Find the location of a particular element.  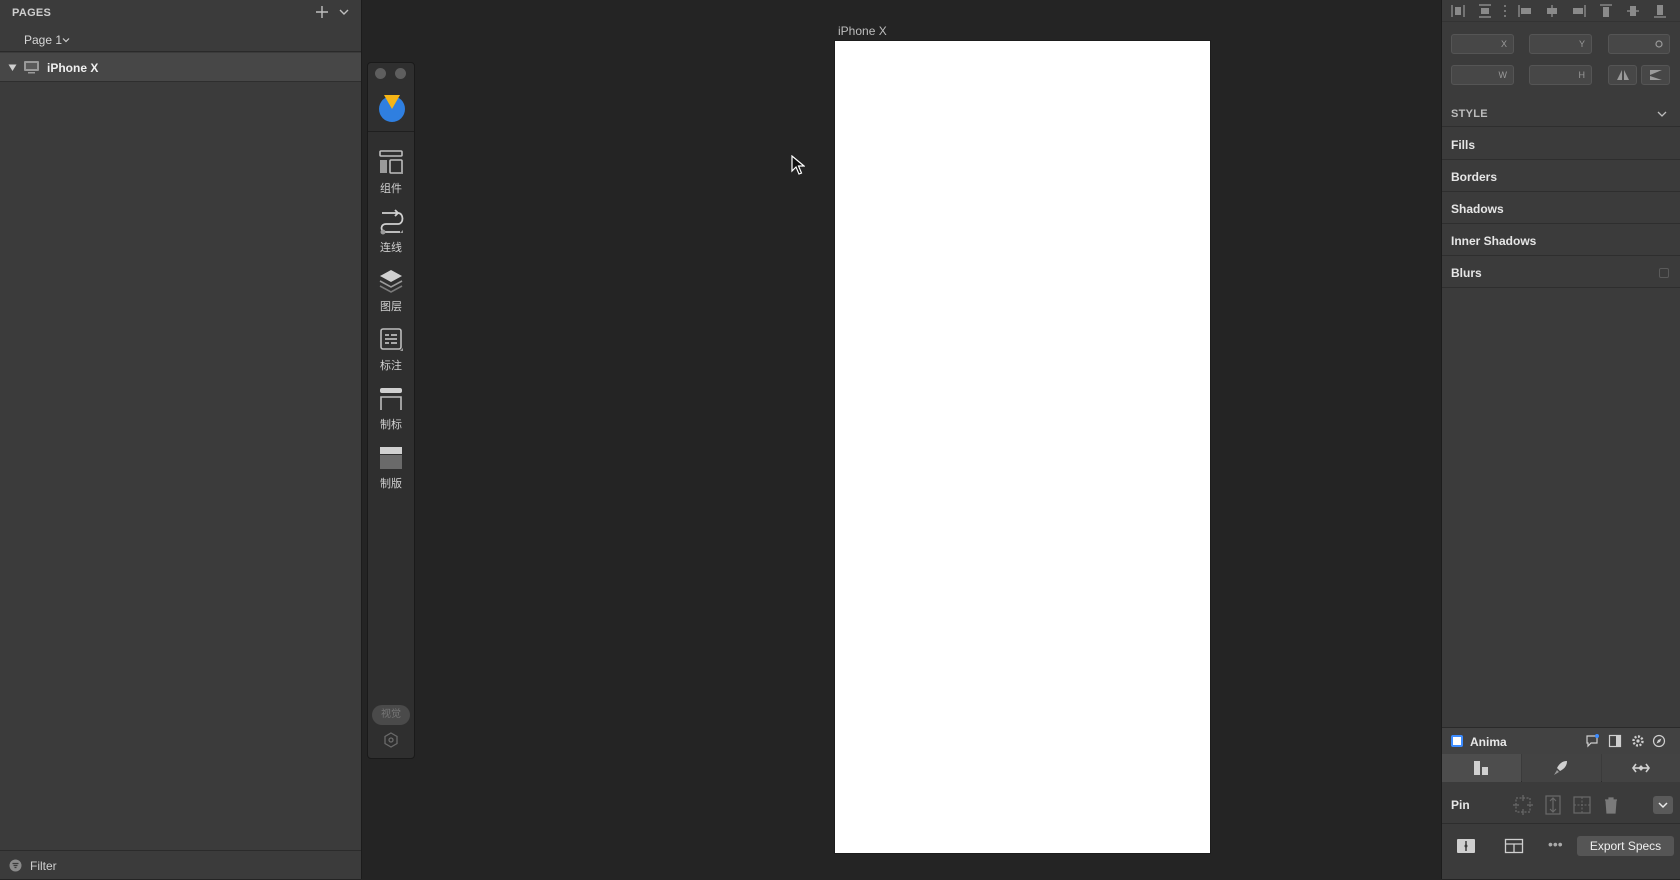

distribute-horizontal-icon is located at coordinates (1458, 11).